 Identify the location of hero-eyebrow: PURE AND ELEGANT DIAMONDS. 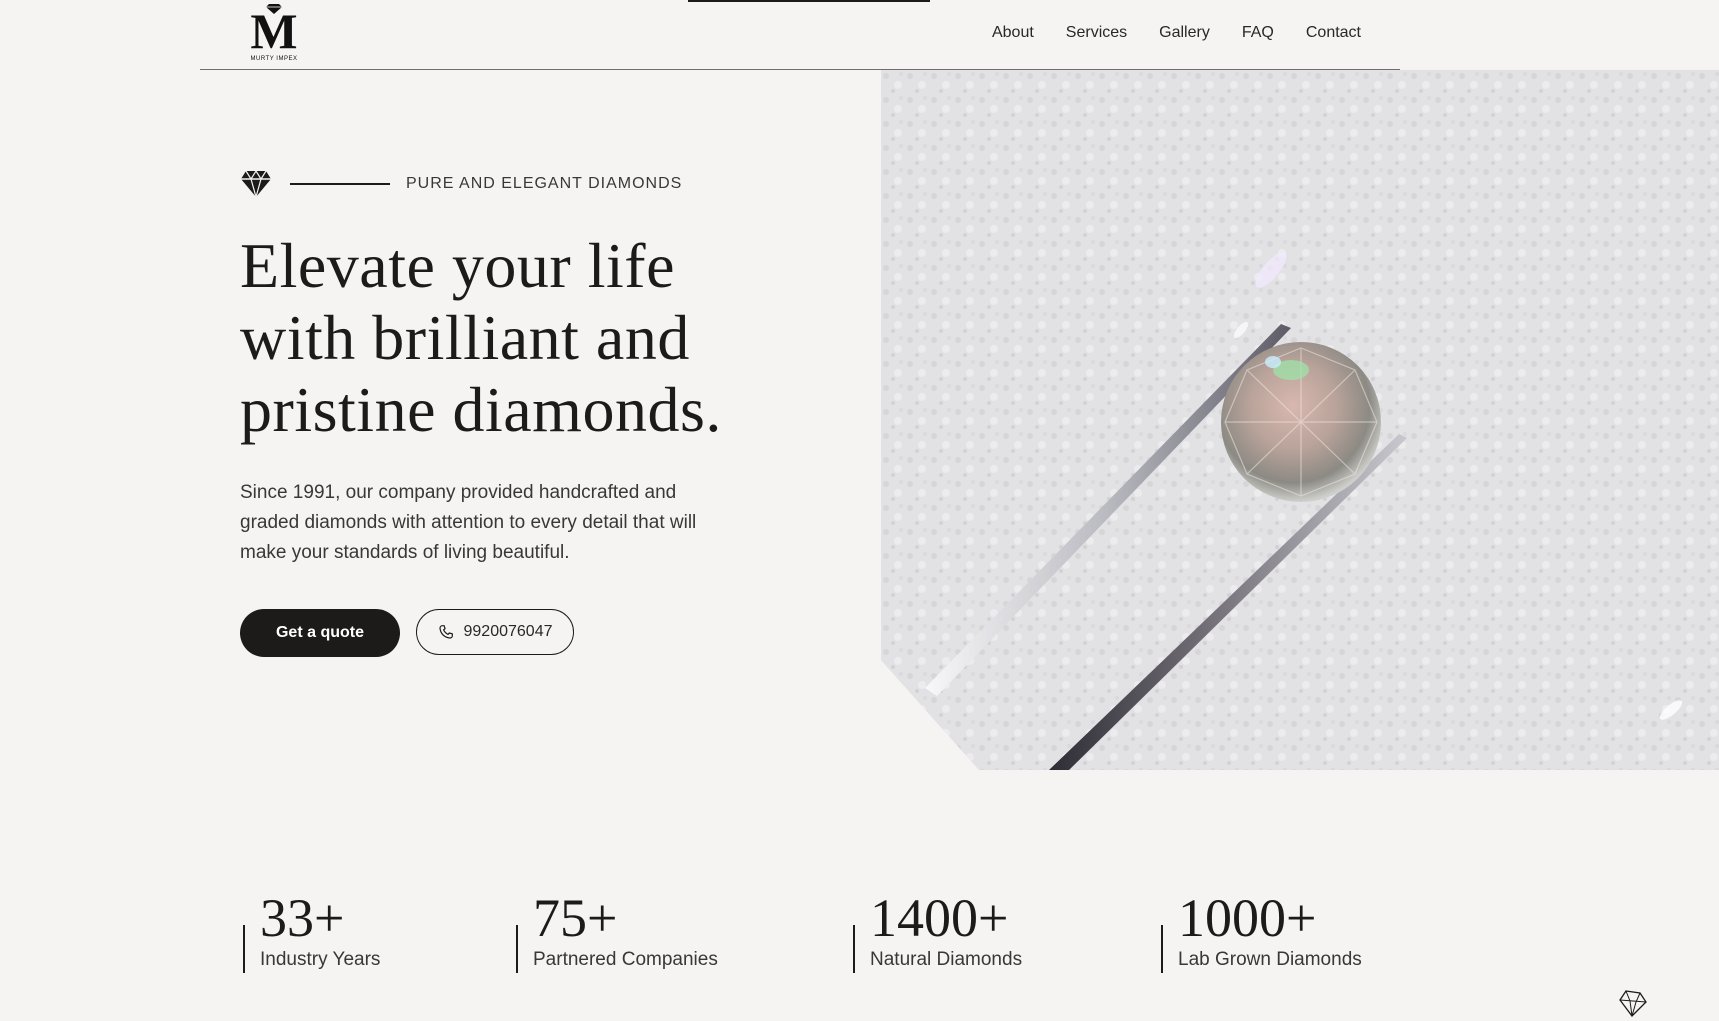
(461, 184).